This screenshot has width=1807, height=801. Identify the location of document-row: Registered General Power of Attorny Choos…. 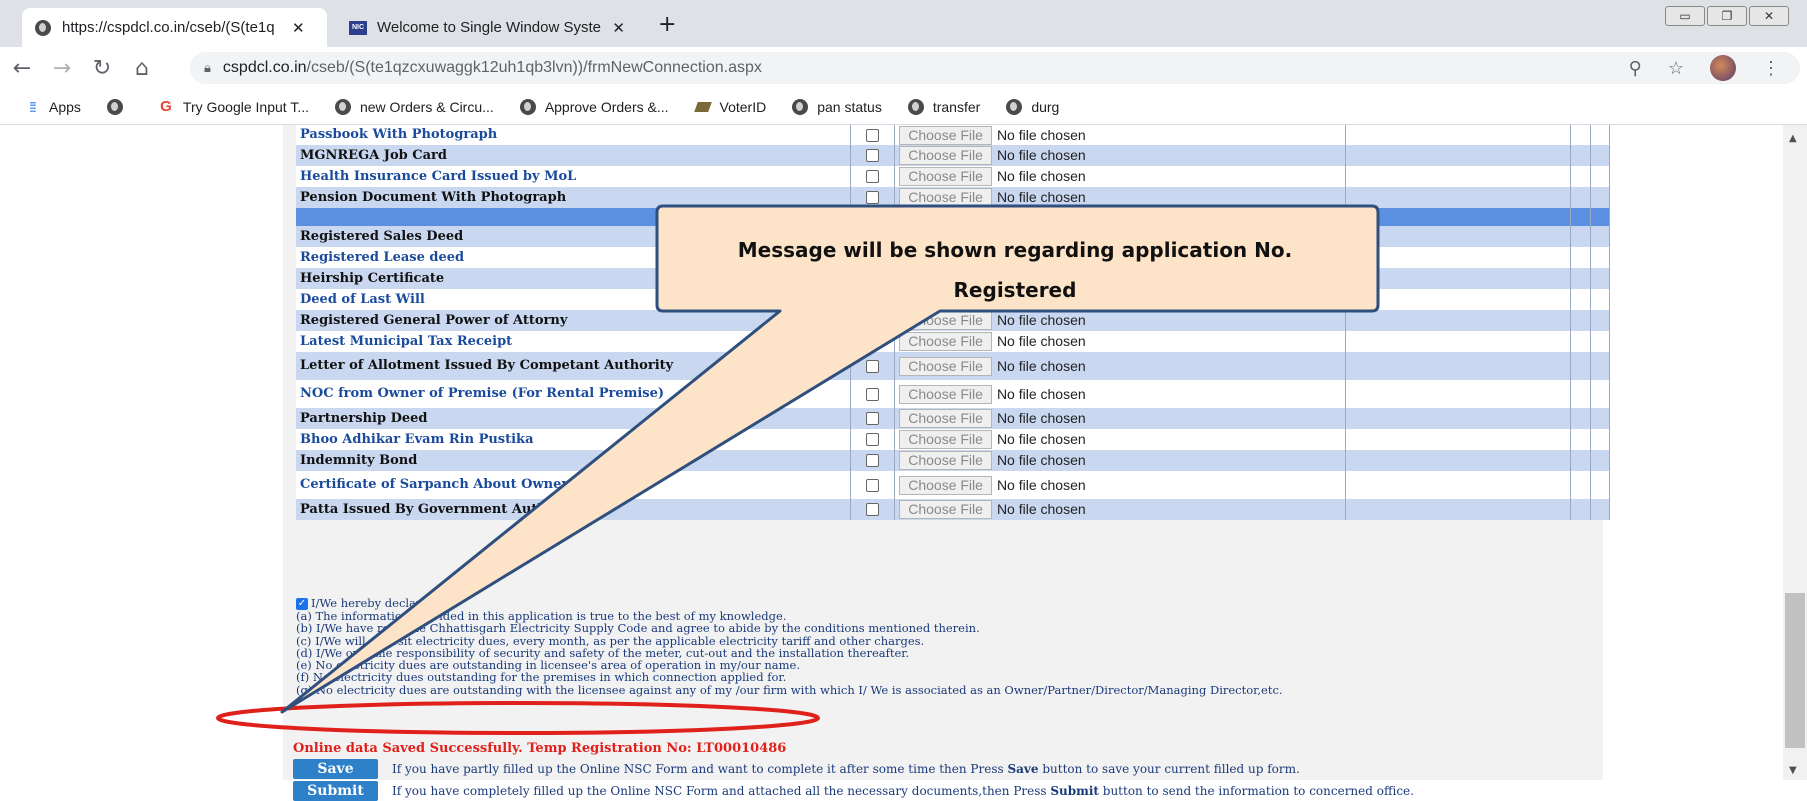
(953, 320).